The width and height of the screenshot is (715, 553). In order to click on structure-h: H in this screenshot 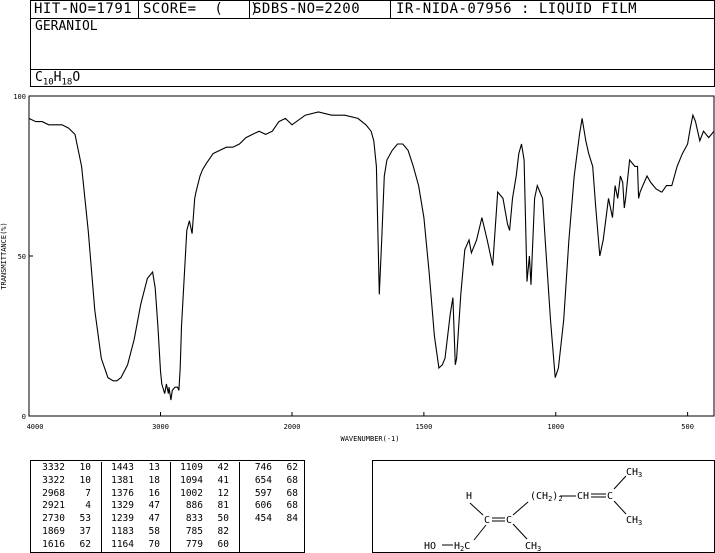, I will do `click(469, 496)`.